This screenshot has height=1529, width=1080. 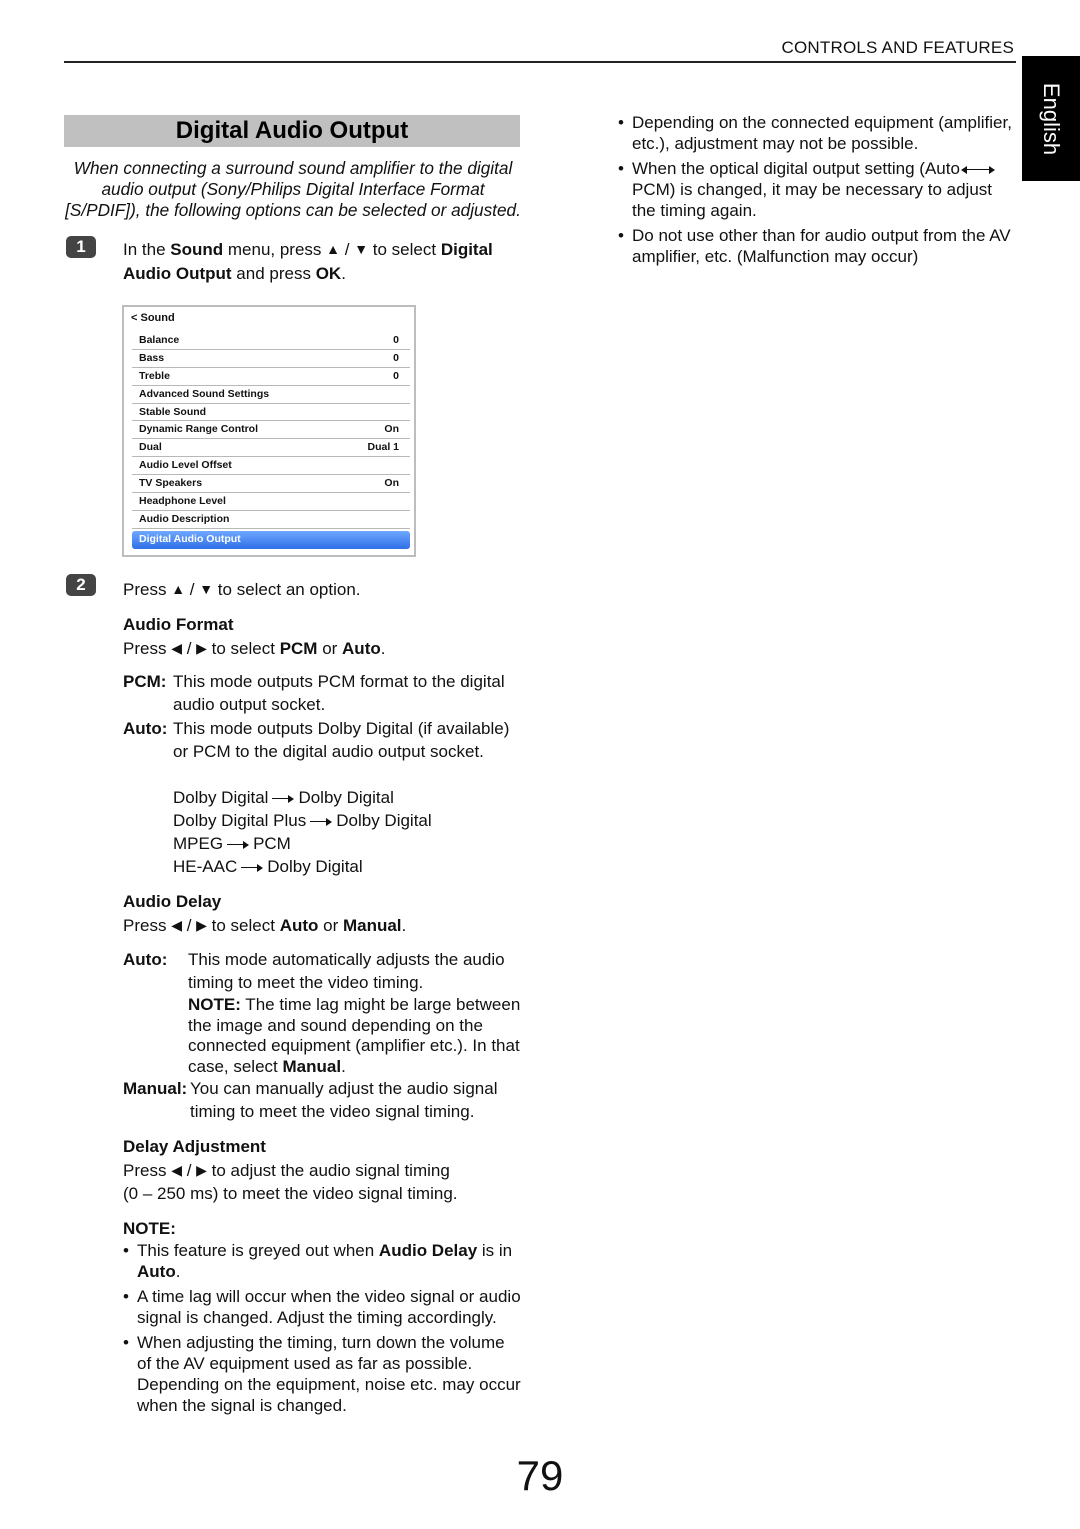 I want to click on menu-item-dynamic-range-control: Dynamic Range Control On, so click(x=271, y=430).